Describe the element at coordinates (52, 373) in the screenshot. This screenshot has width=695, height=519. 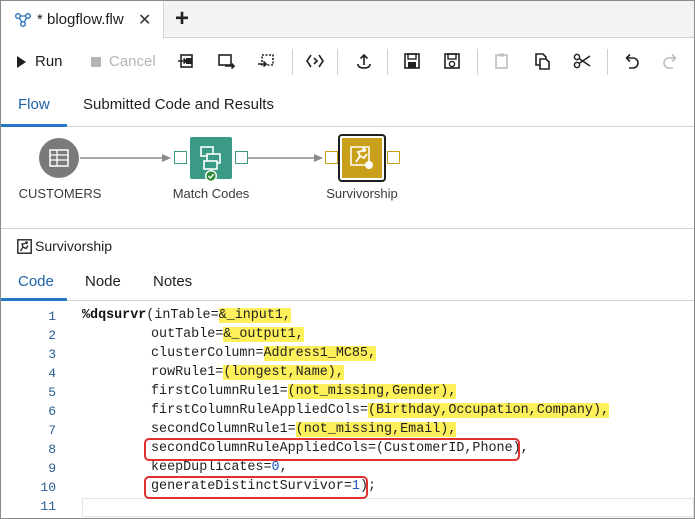
I see `line-number: 4` at that location.